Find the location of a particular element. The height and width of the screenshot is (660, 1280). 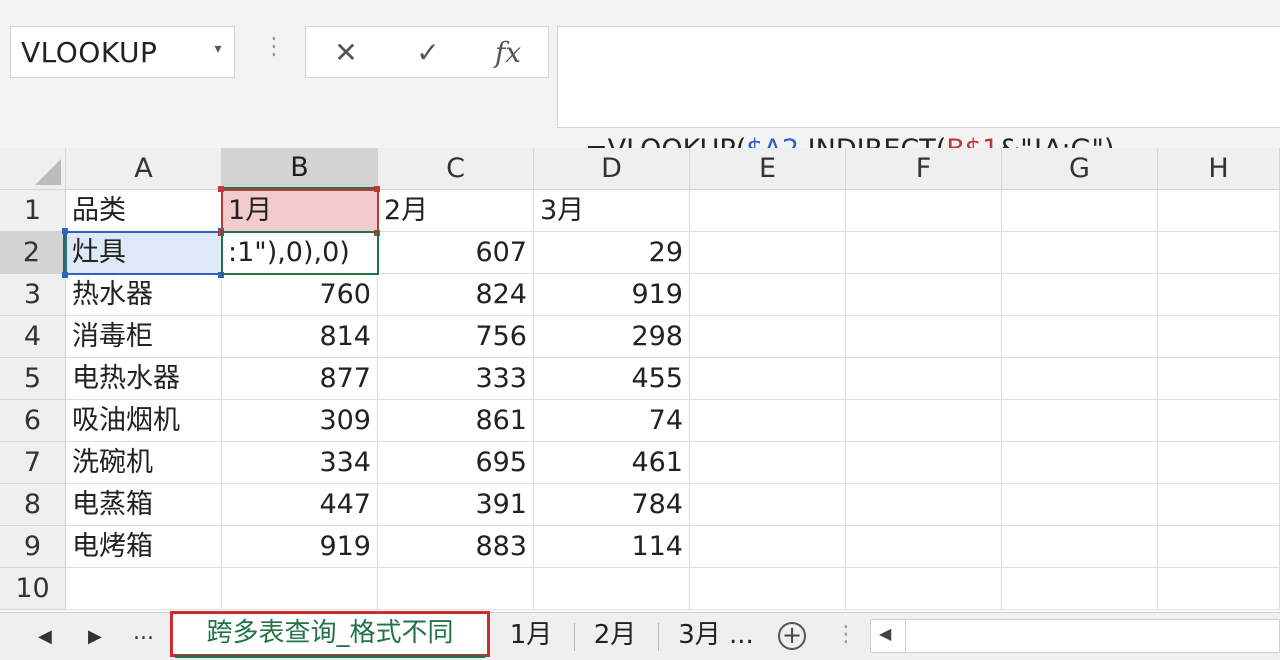

column-header-c: C is located at coordinates (456, 169).